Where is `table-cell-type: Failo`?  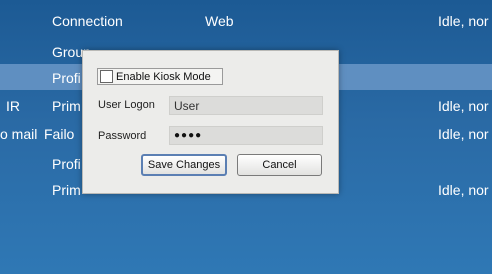
table-cell-type: Failo is located at coordinates (59, 134).